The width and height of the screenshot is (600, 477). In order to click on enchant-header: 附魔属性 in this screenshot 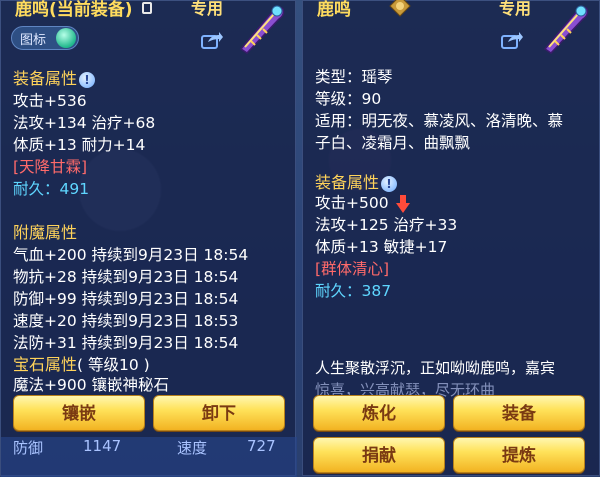, I will do `click(45, 232)`.